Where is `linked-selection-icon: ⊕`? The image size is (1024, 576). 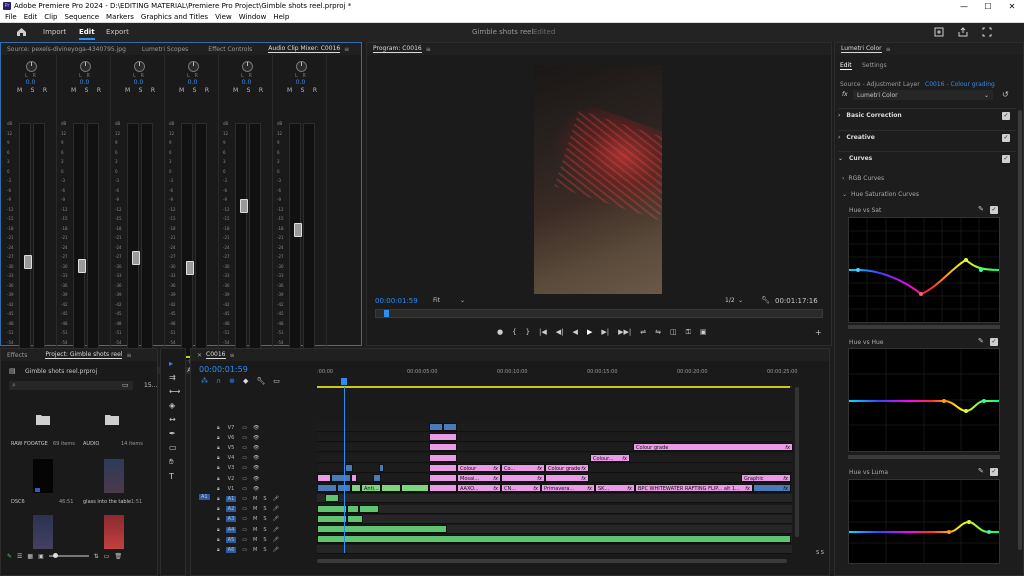
linked-selection-icon: ⊕ is located at coordinates (232, 381).